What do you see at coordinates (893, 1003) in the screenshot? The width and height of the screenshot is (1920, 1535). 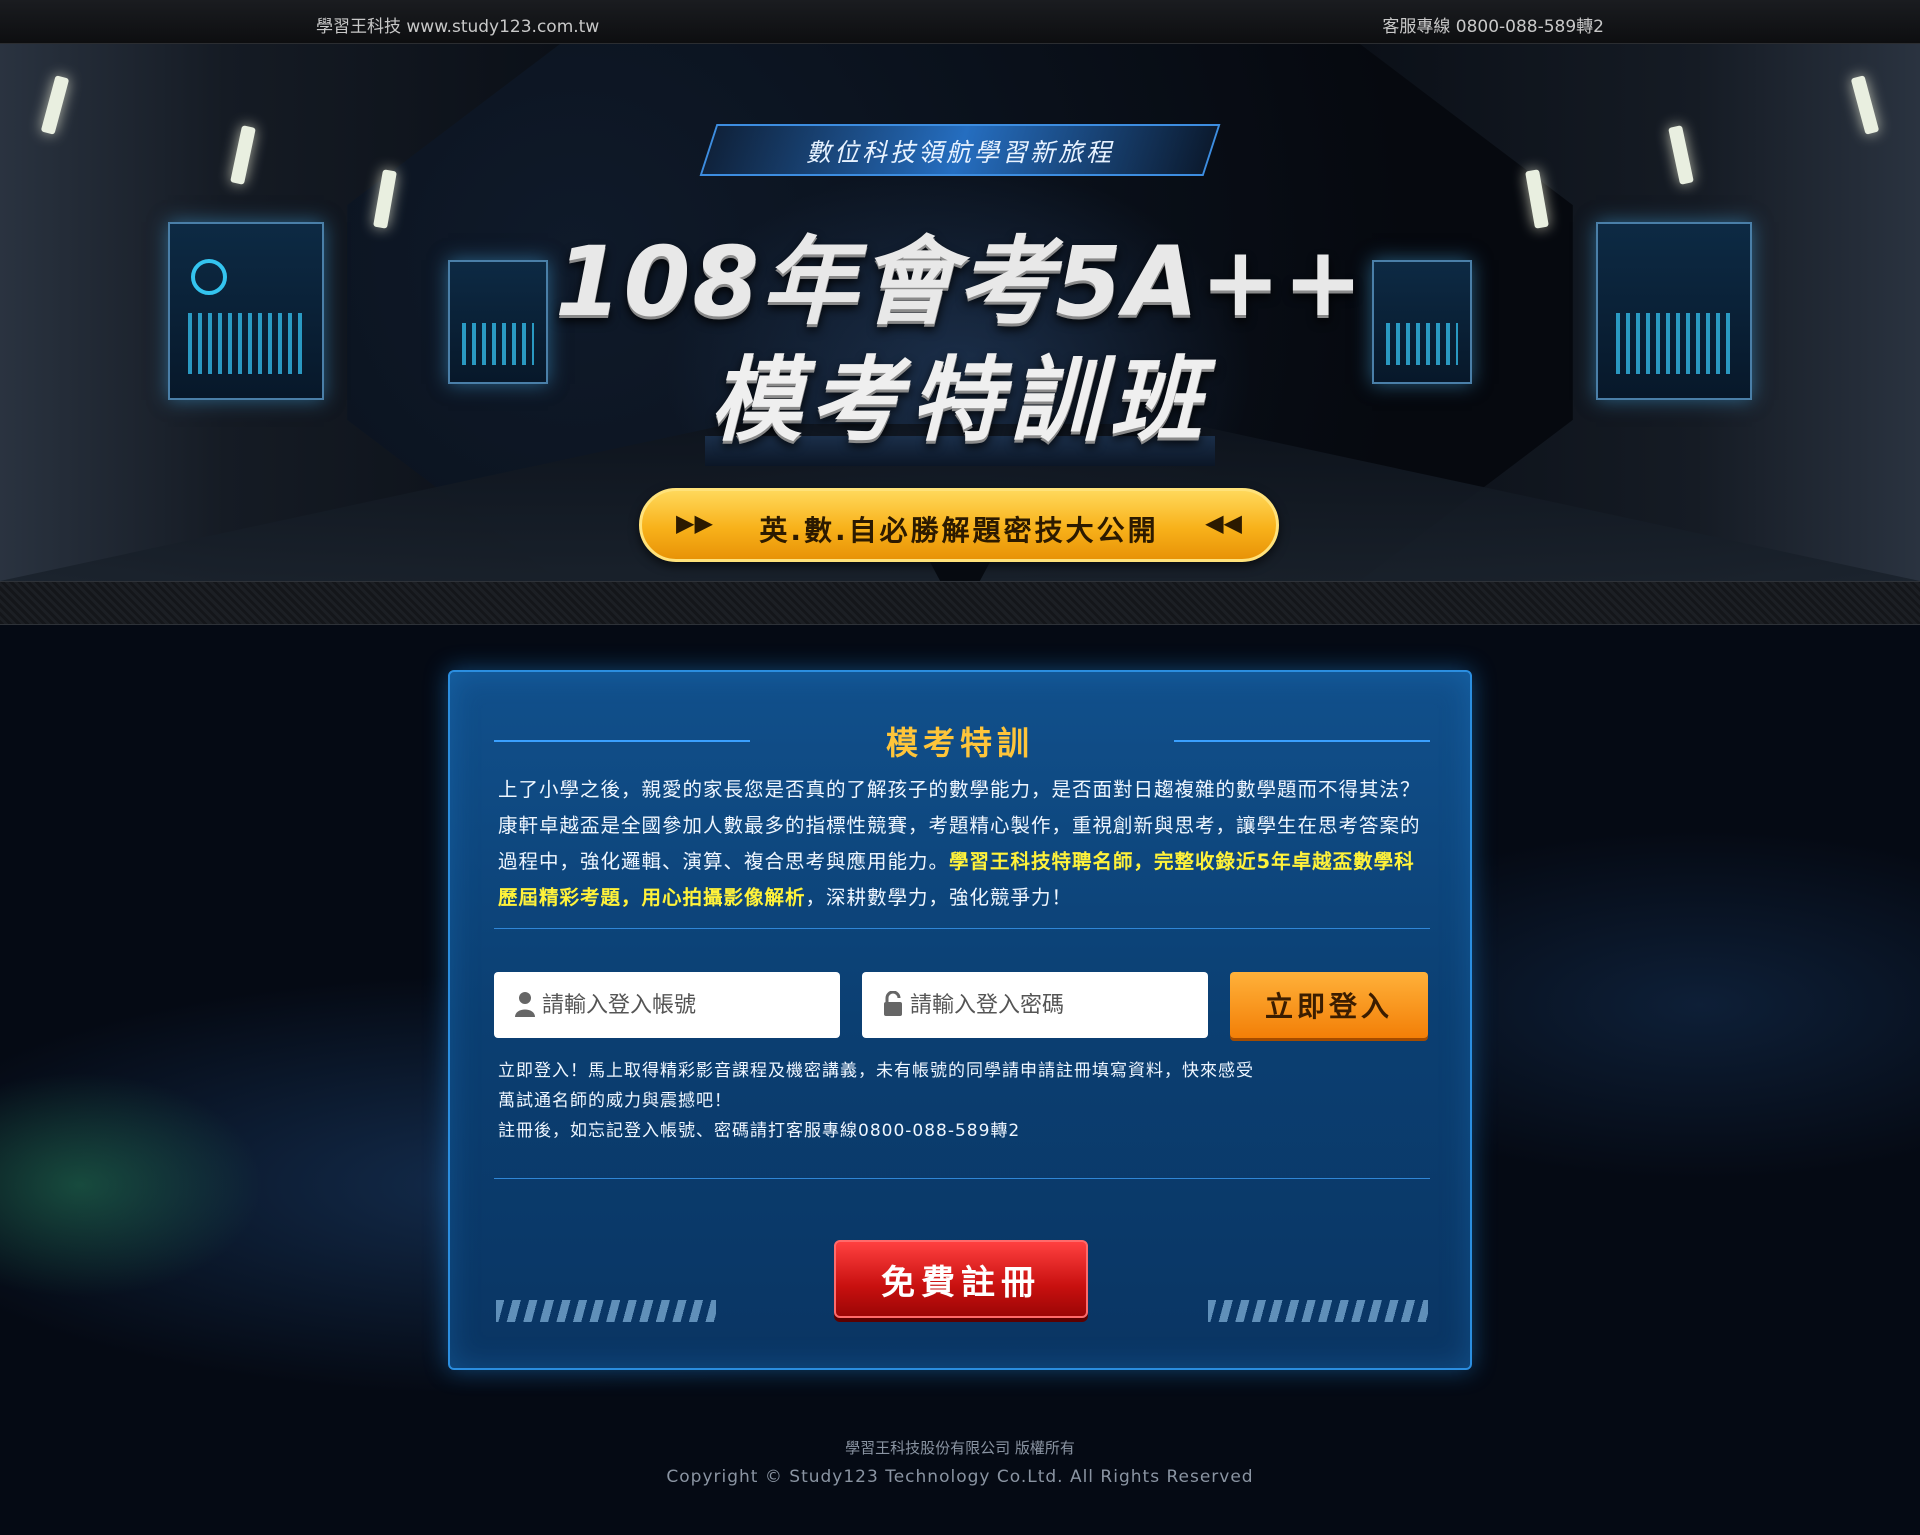 I see `lock-icon` at bounding box center [893, 1003].